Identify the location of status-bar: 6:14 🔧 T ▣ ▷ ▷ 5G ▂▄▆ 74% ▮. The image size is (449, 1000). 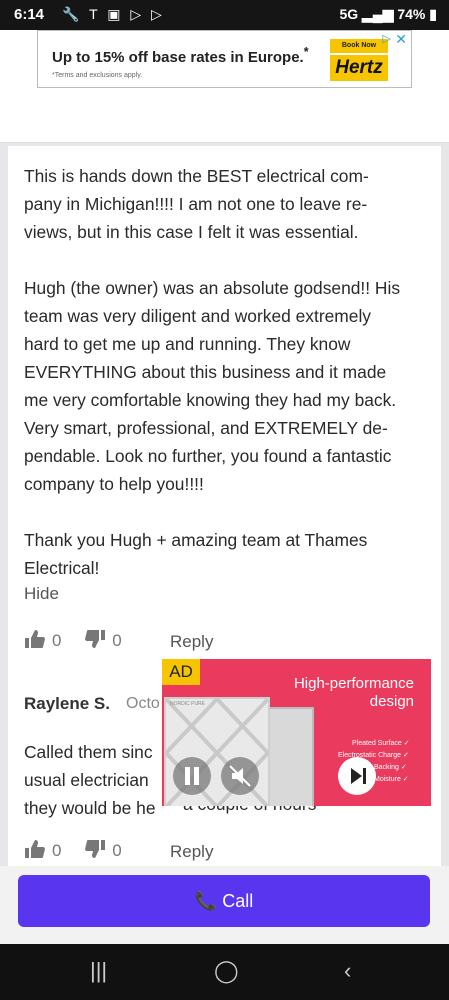
(224, 15).